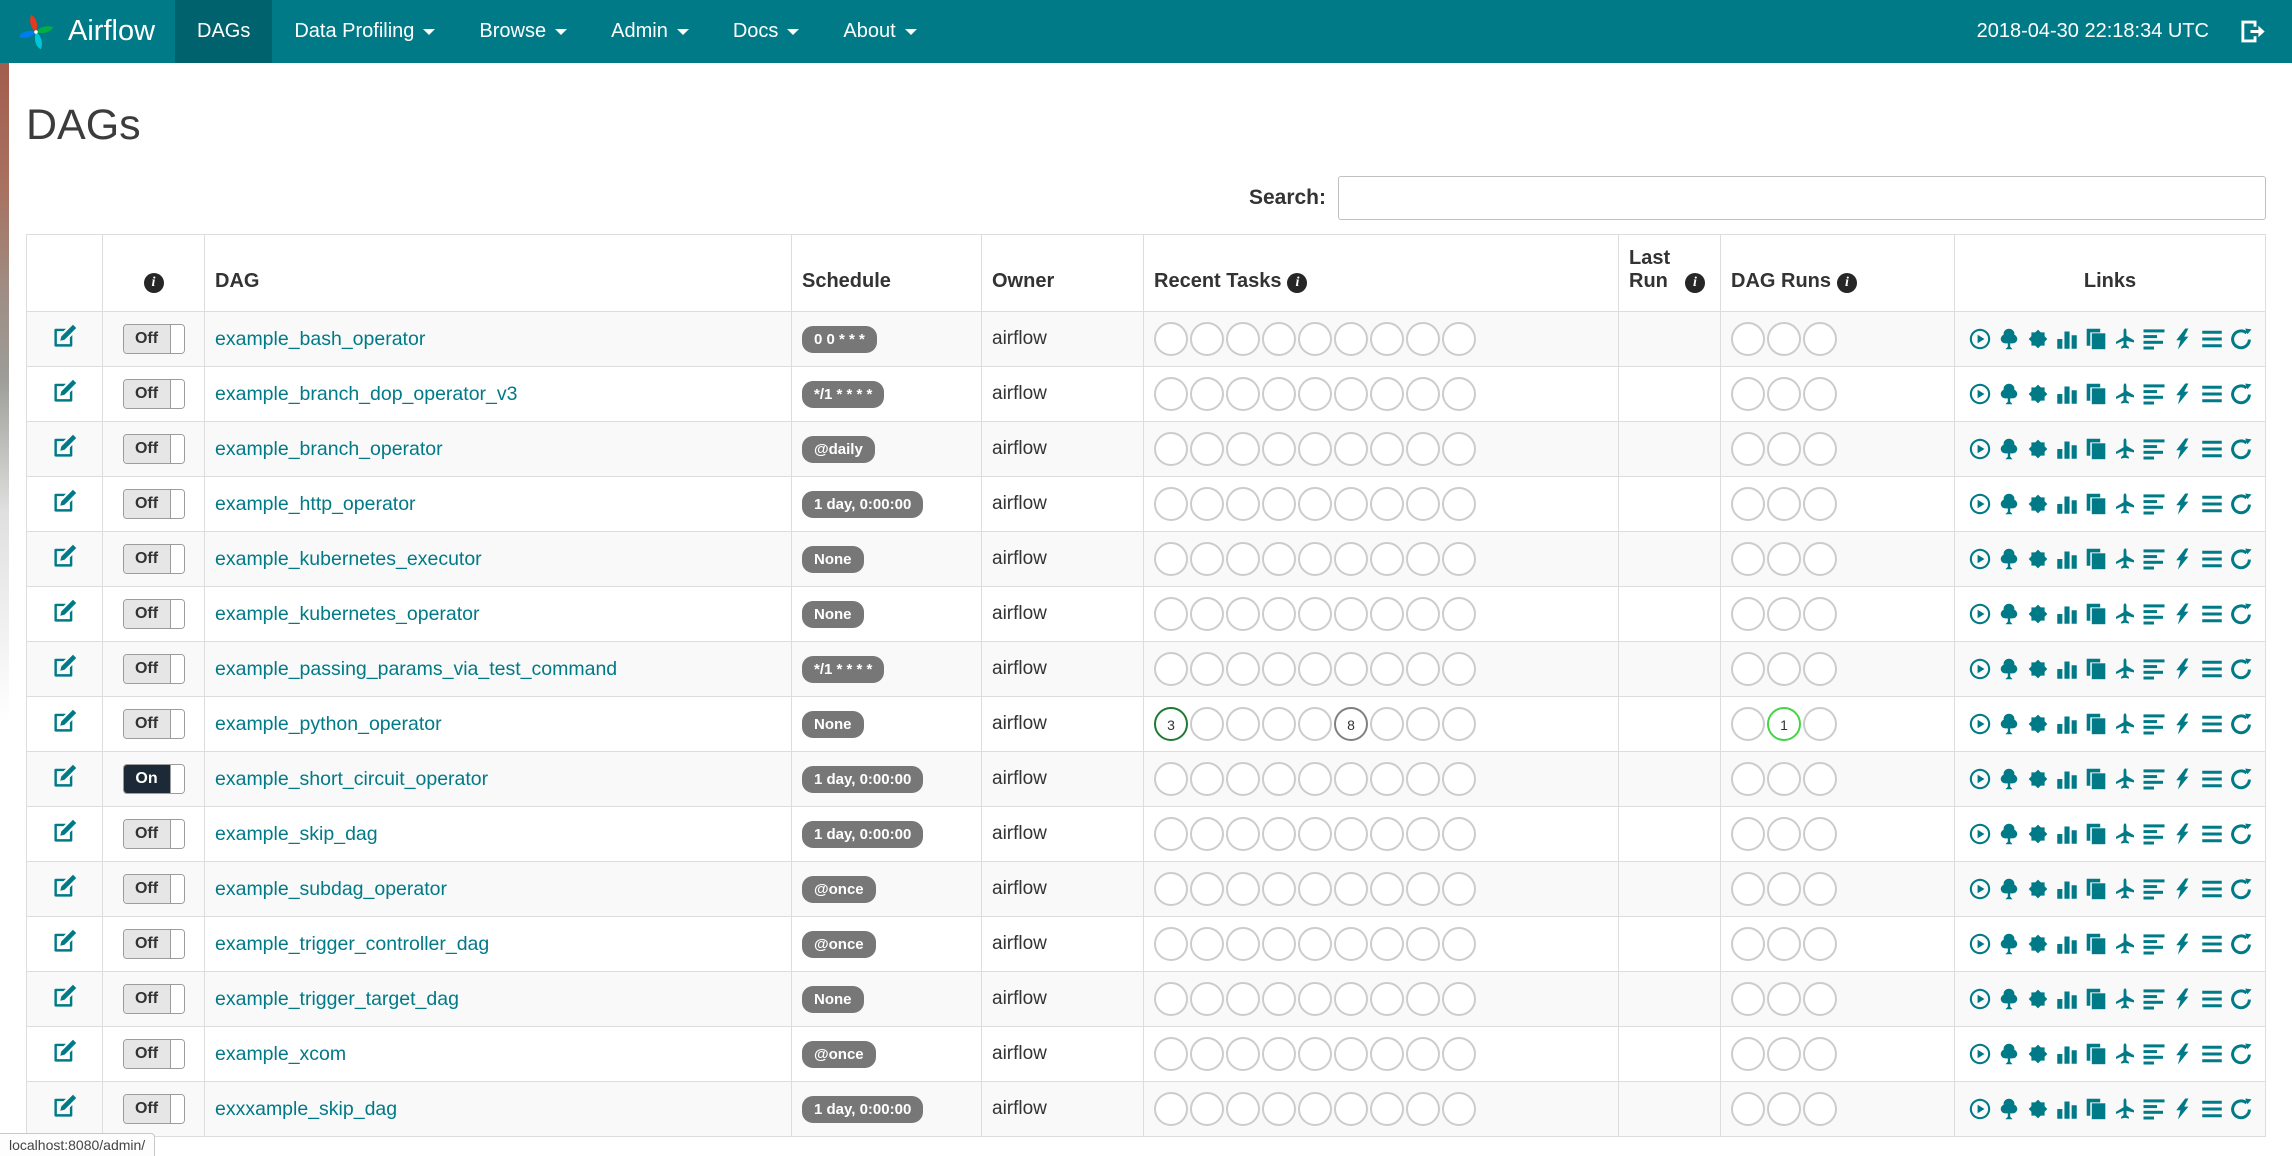 The width and height of the screenshot is (2292, 1156). What do you see at coordinates (1802, 198) in the screenshot?
I see `search-input` at bounding box center [1802, 198].